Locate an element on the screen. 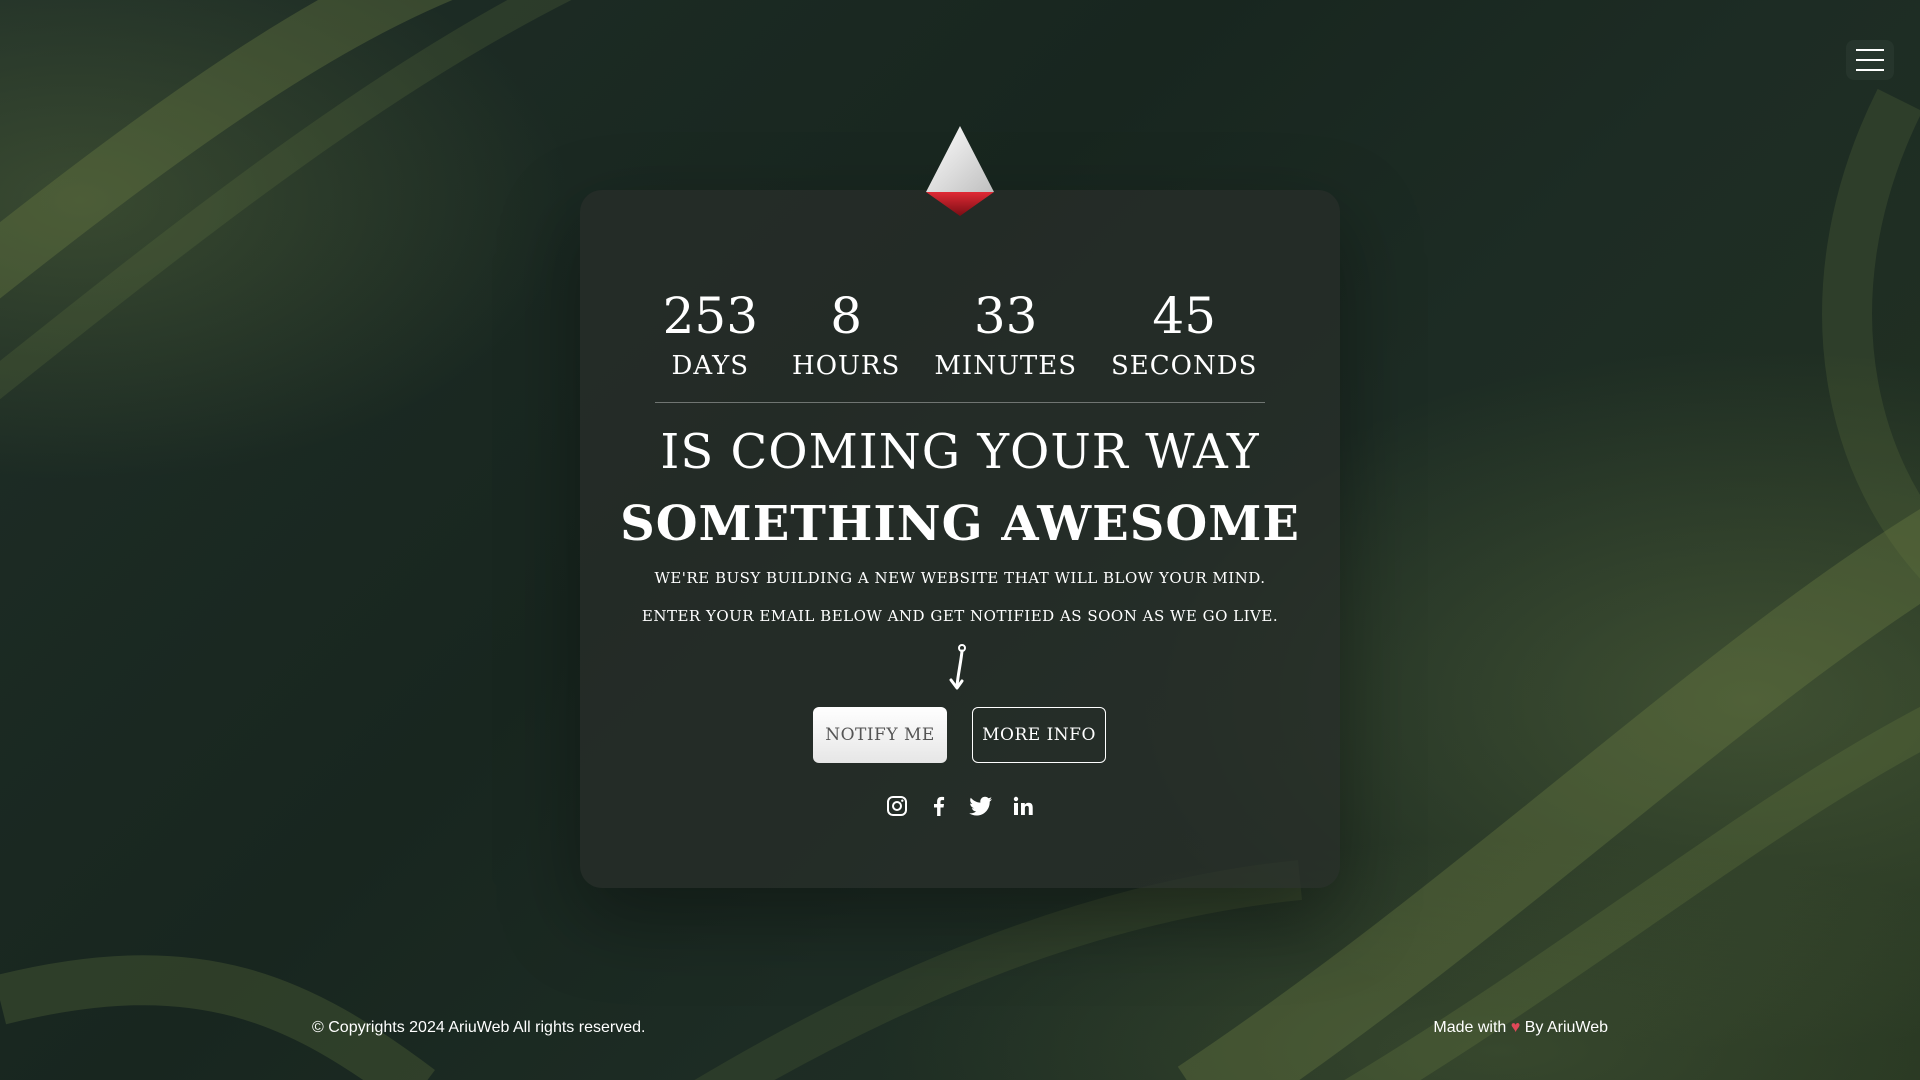 The height and width of the screenshot is (1080, 1920). twitter-link is located at coordinates (981, 806).